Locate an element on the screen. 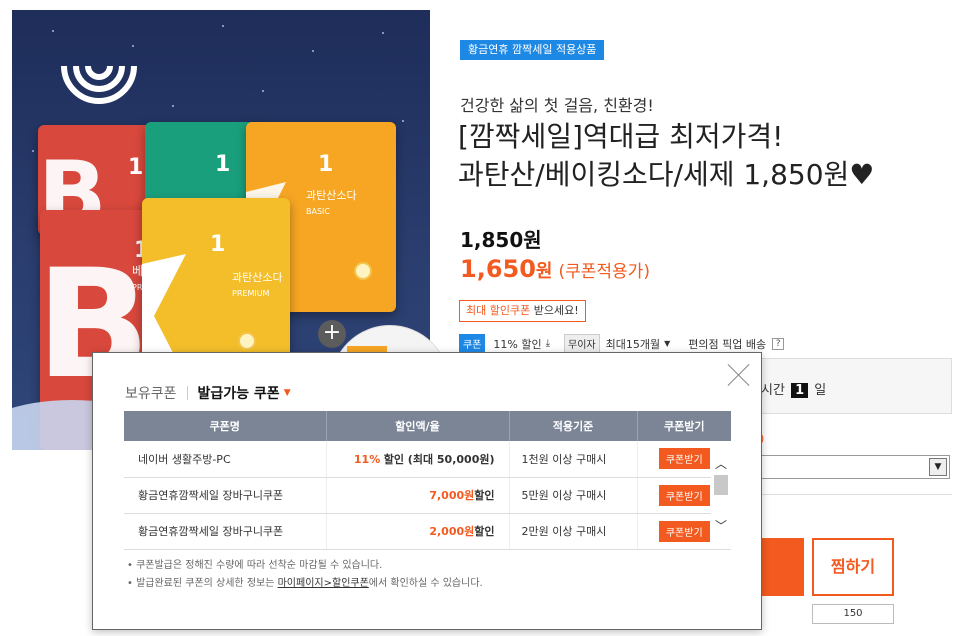  price-coupon-unit: 원 is located at coordinates (544, 271).